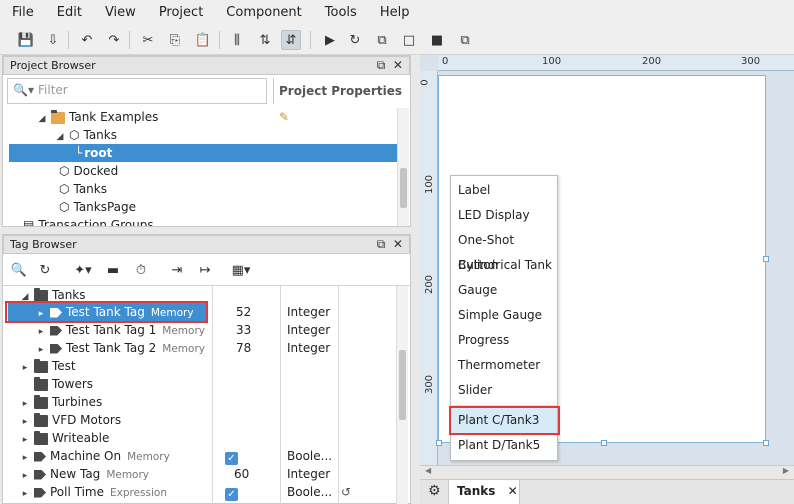  What do you see at coordinates (394, 12) in the screenshot?
I see `menu-help: Help` at bounding box center [394, 12].